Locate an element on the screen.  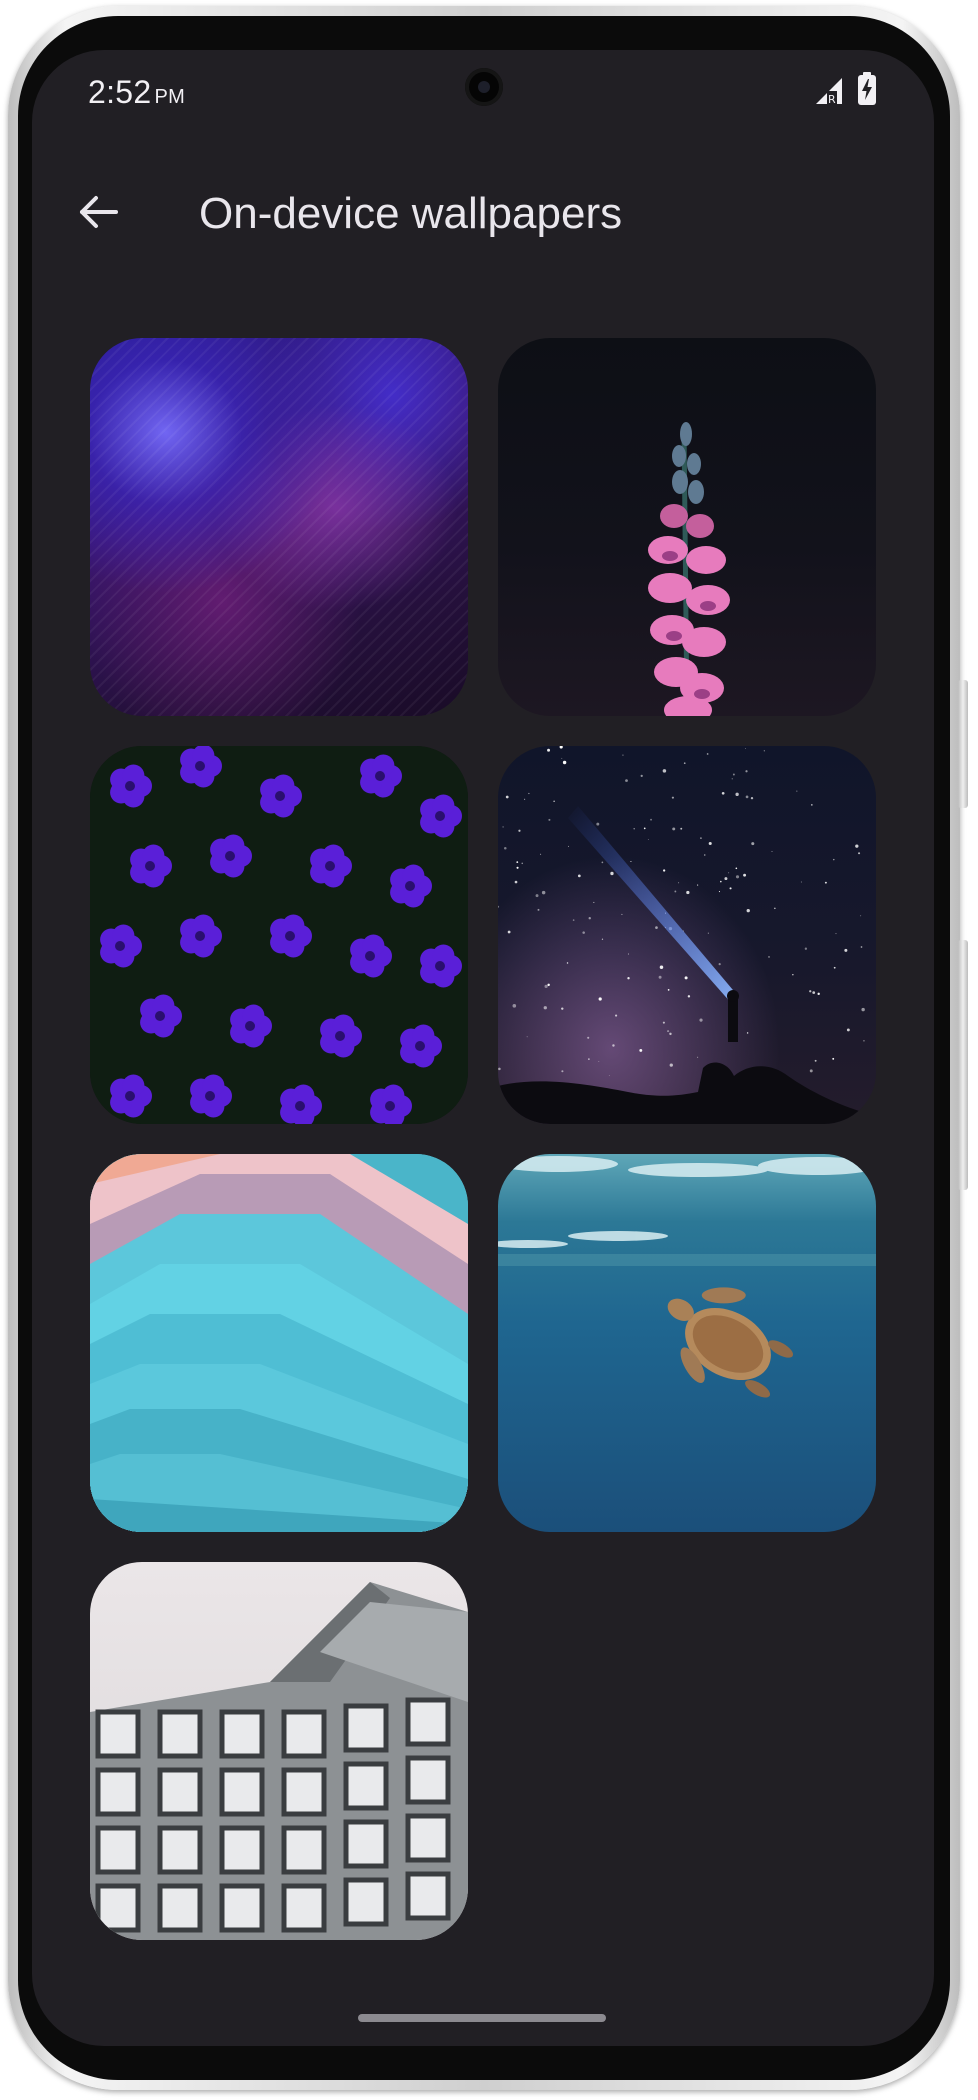
violet-flowers-image is located at coordinates (279, 935).